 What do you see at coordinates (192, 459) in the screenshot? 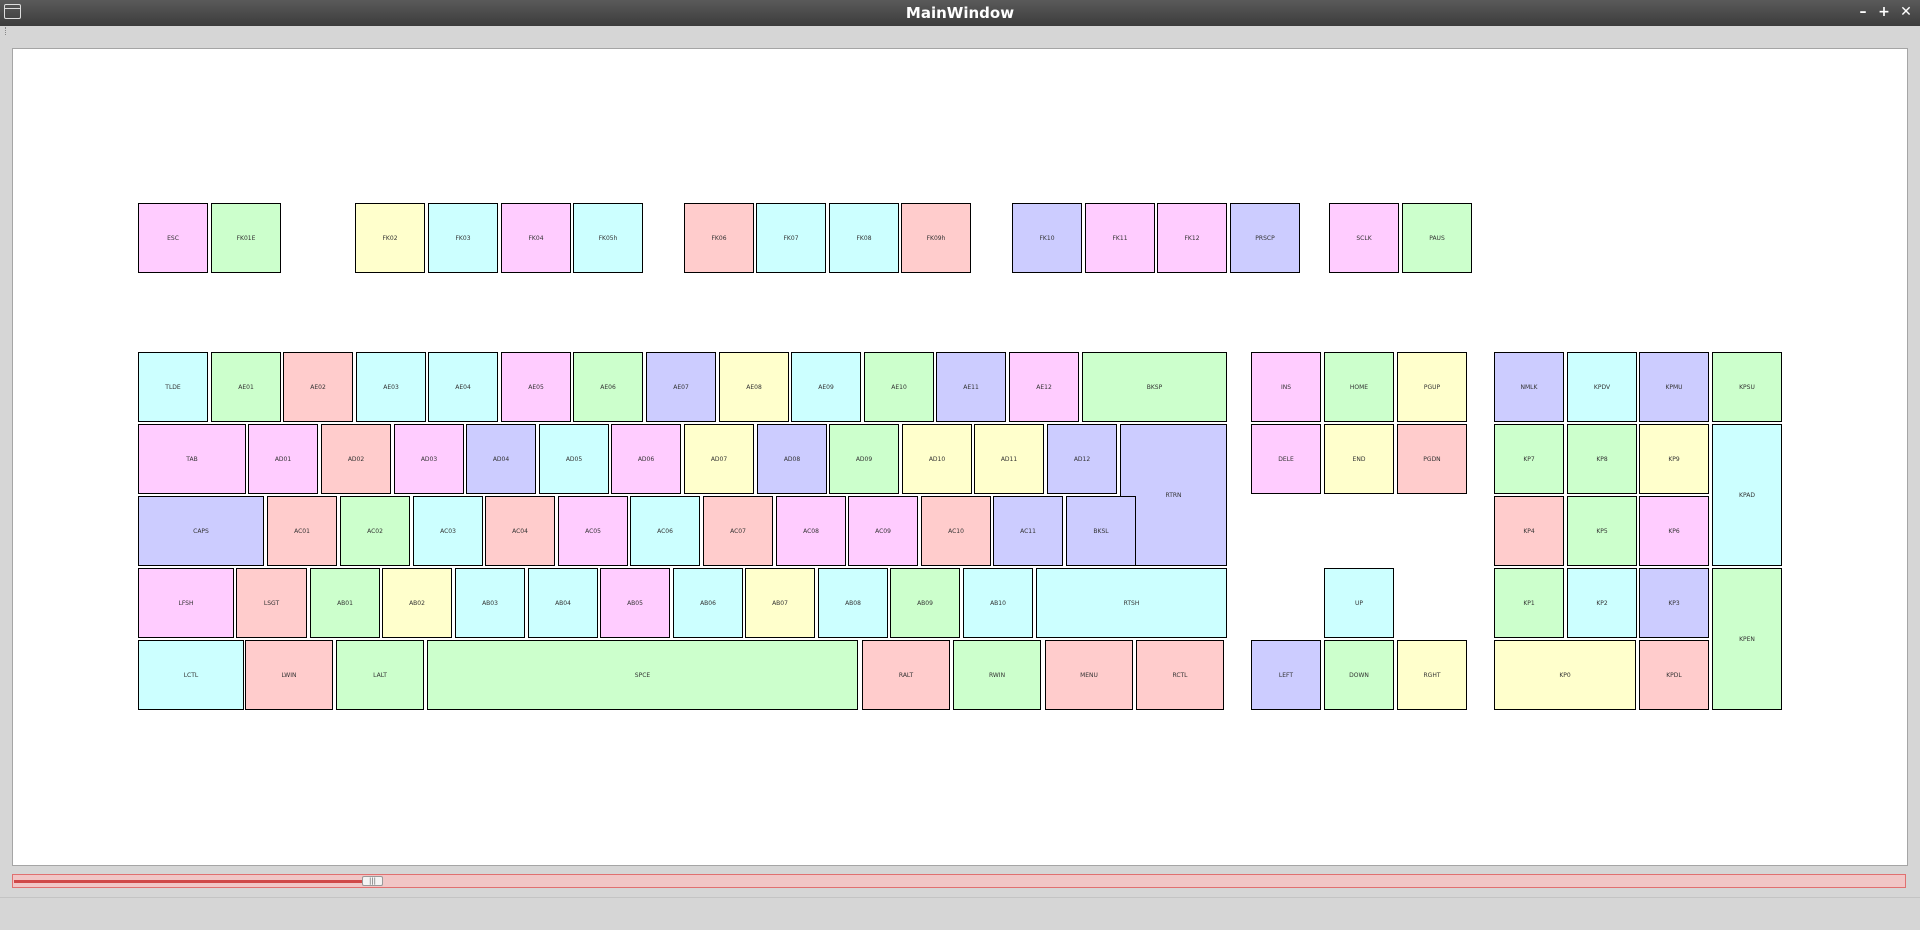
I see `key-tab: TAB` at bounding box center [192, 459].